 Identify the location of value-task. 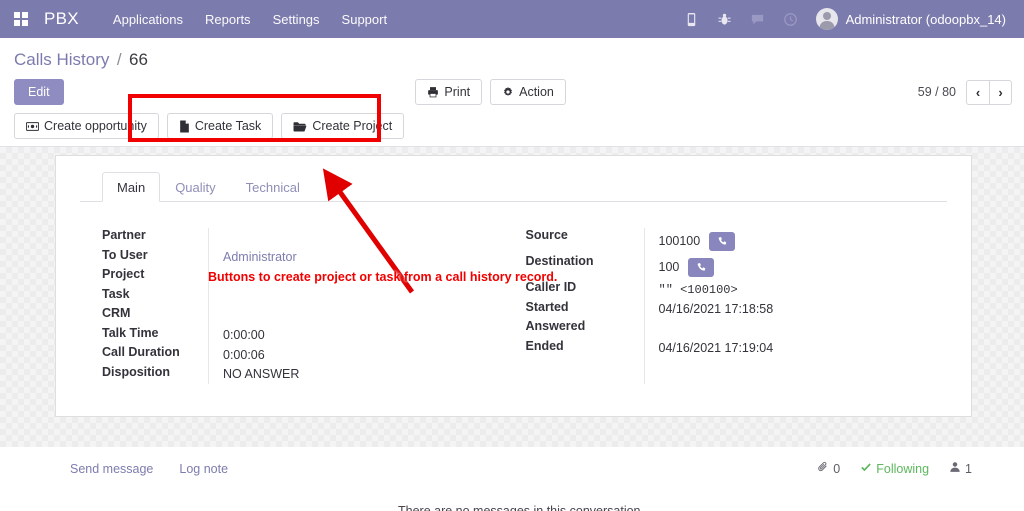
(368, 297).